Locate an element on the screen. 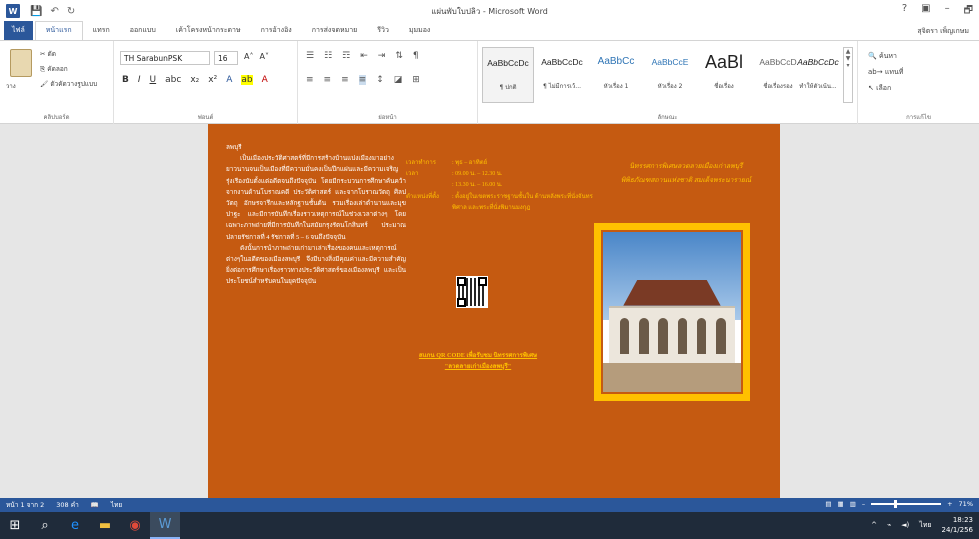  quick-access-toolbar: 💾 ↶ ↻ is located at coordinates (52, 11).